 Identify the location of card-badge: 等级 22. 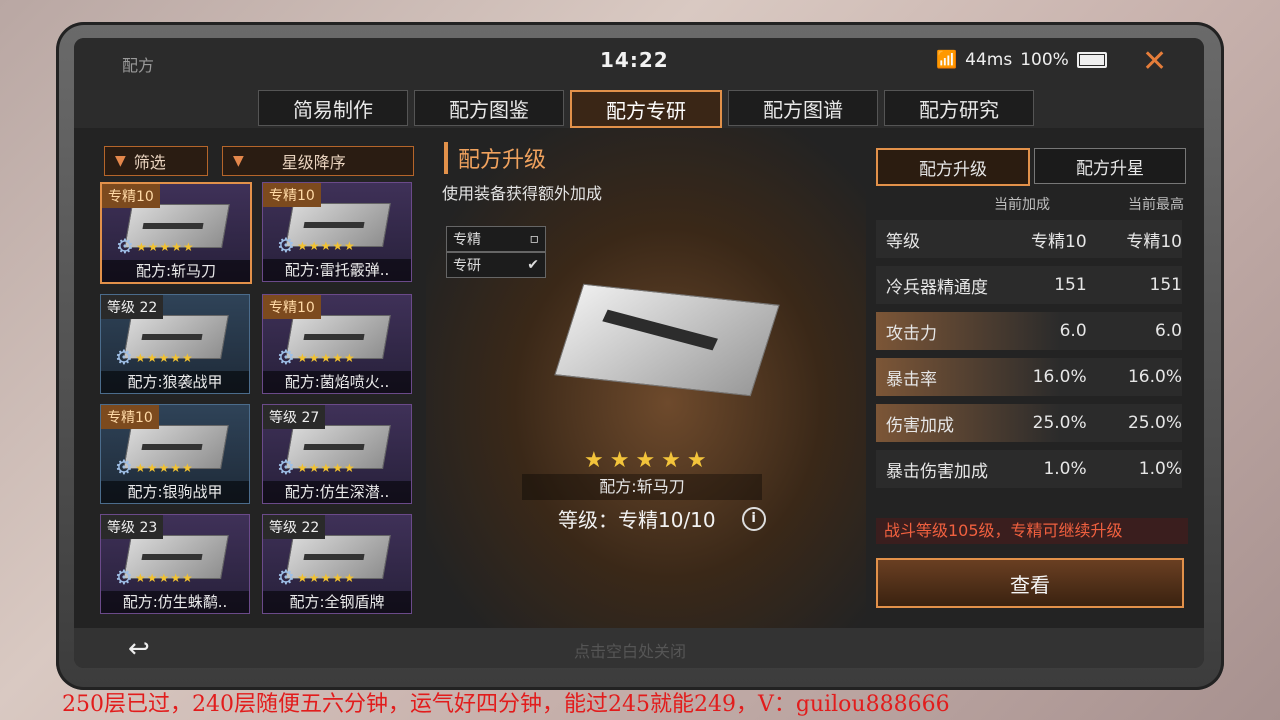
(132, 307).